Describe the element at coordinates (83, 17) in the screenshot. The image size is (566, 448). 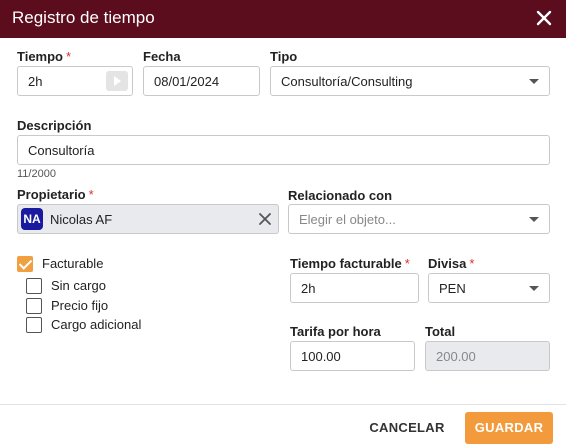
I see `dialog-title: Registro de tiempo` at that location.